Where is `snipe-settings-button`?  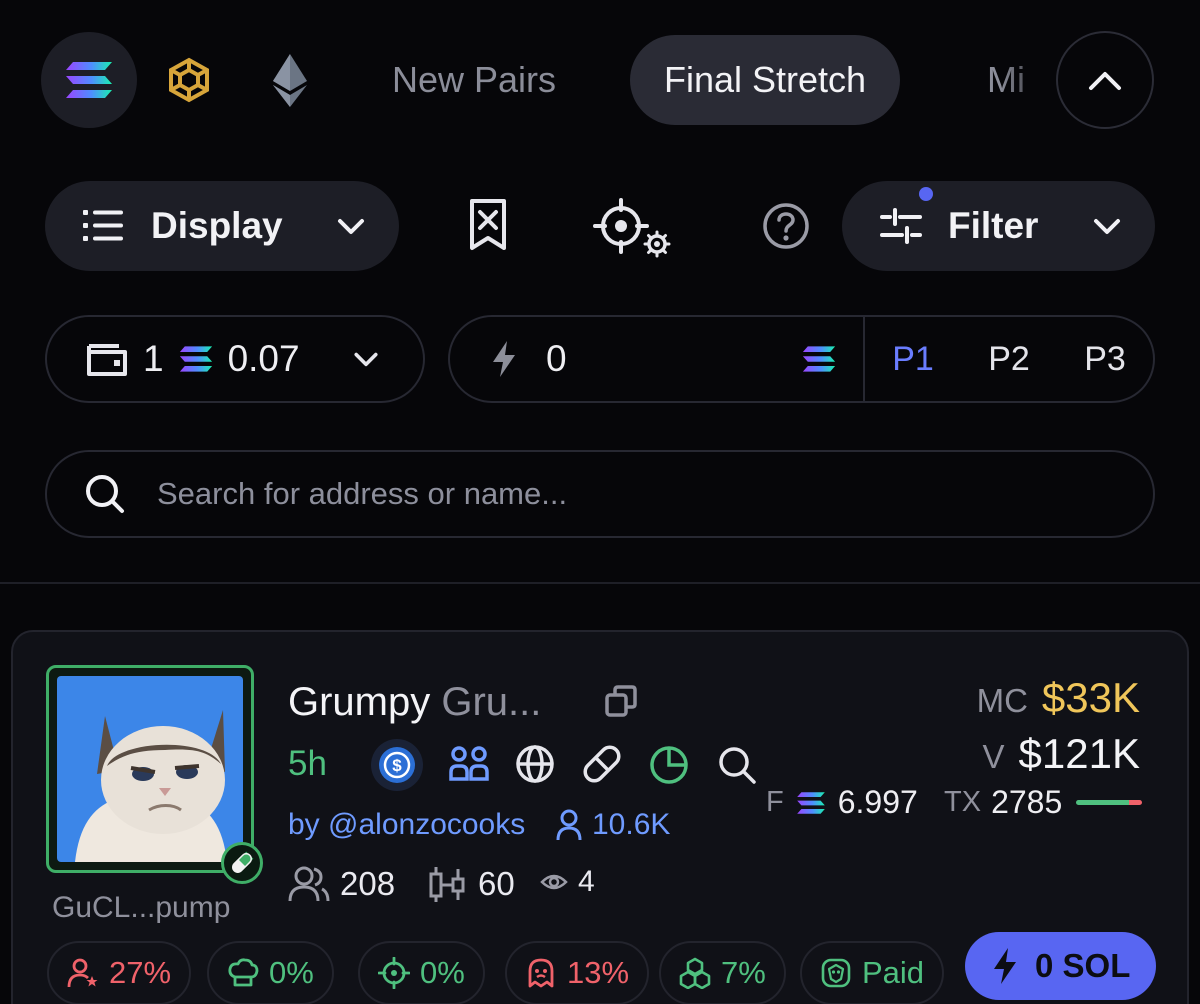 snipe-settings-button is located at coordinates (634, 228).